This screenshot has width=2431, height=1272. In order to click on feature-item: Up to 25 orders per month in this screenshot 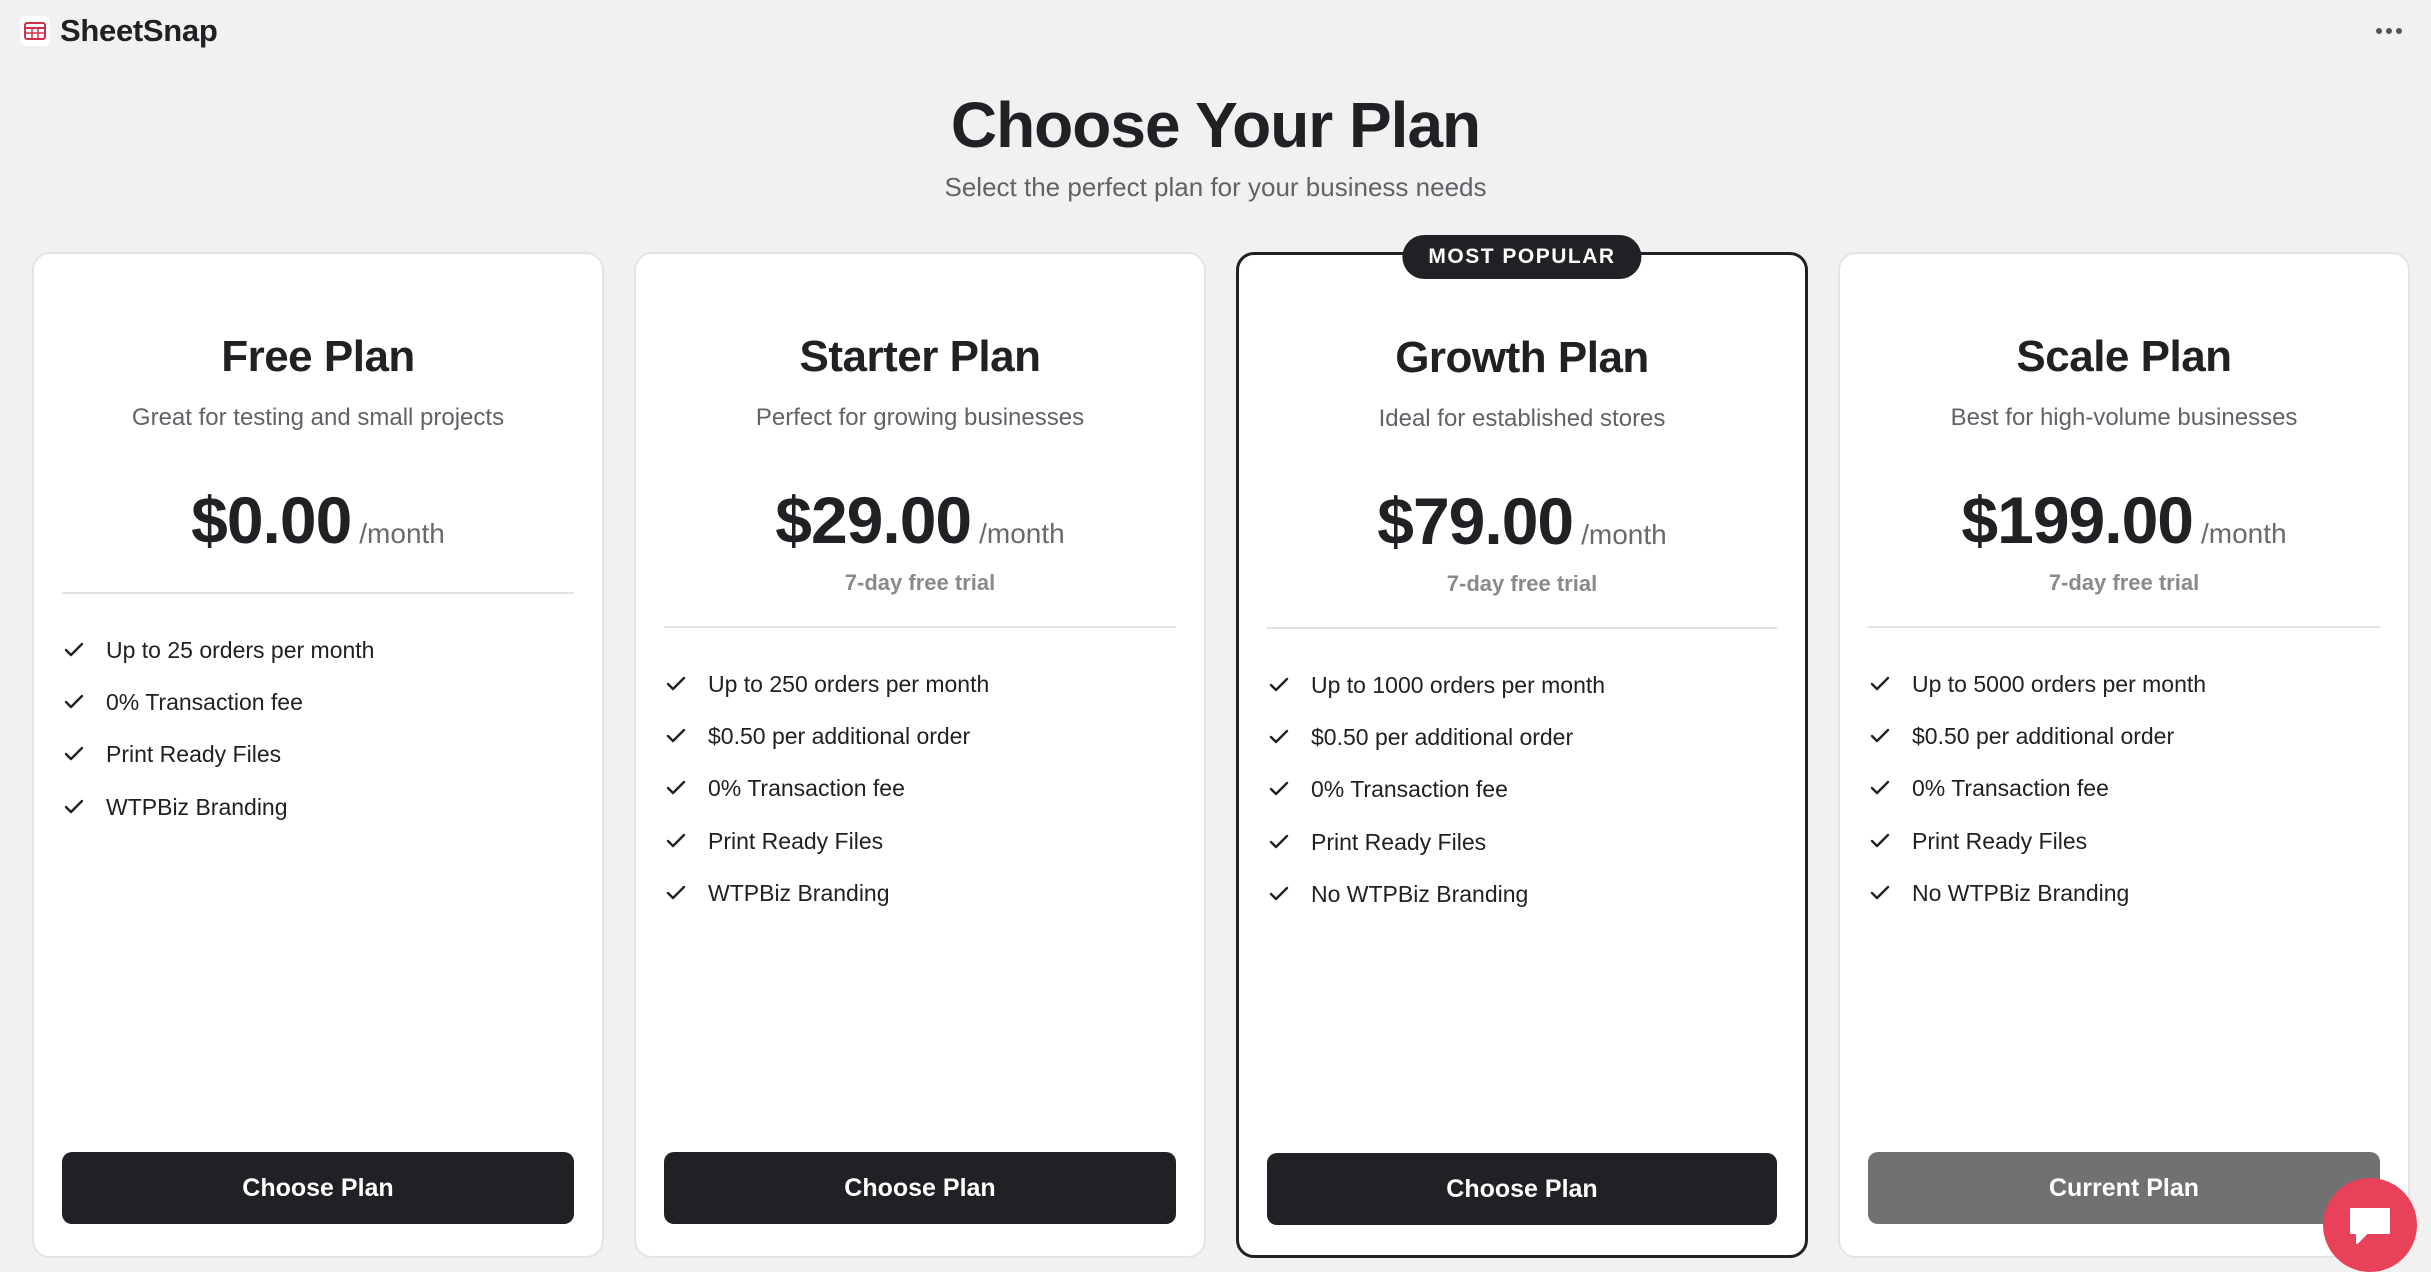, I will do `click(319, 650)`.